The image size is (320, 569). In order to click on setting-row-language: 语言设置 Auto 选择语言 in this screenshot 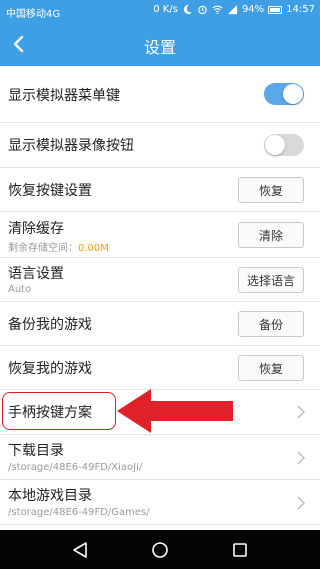, I will do `click(160, 280)`.